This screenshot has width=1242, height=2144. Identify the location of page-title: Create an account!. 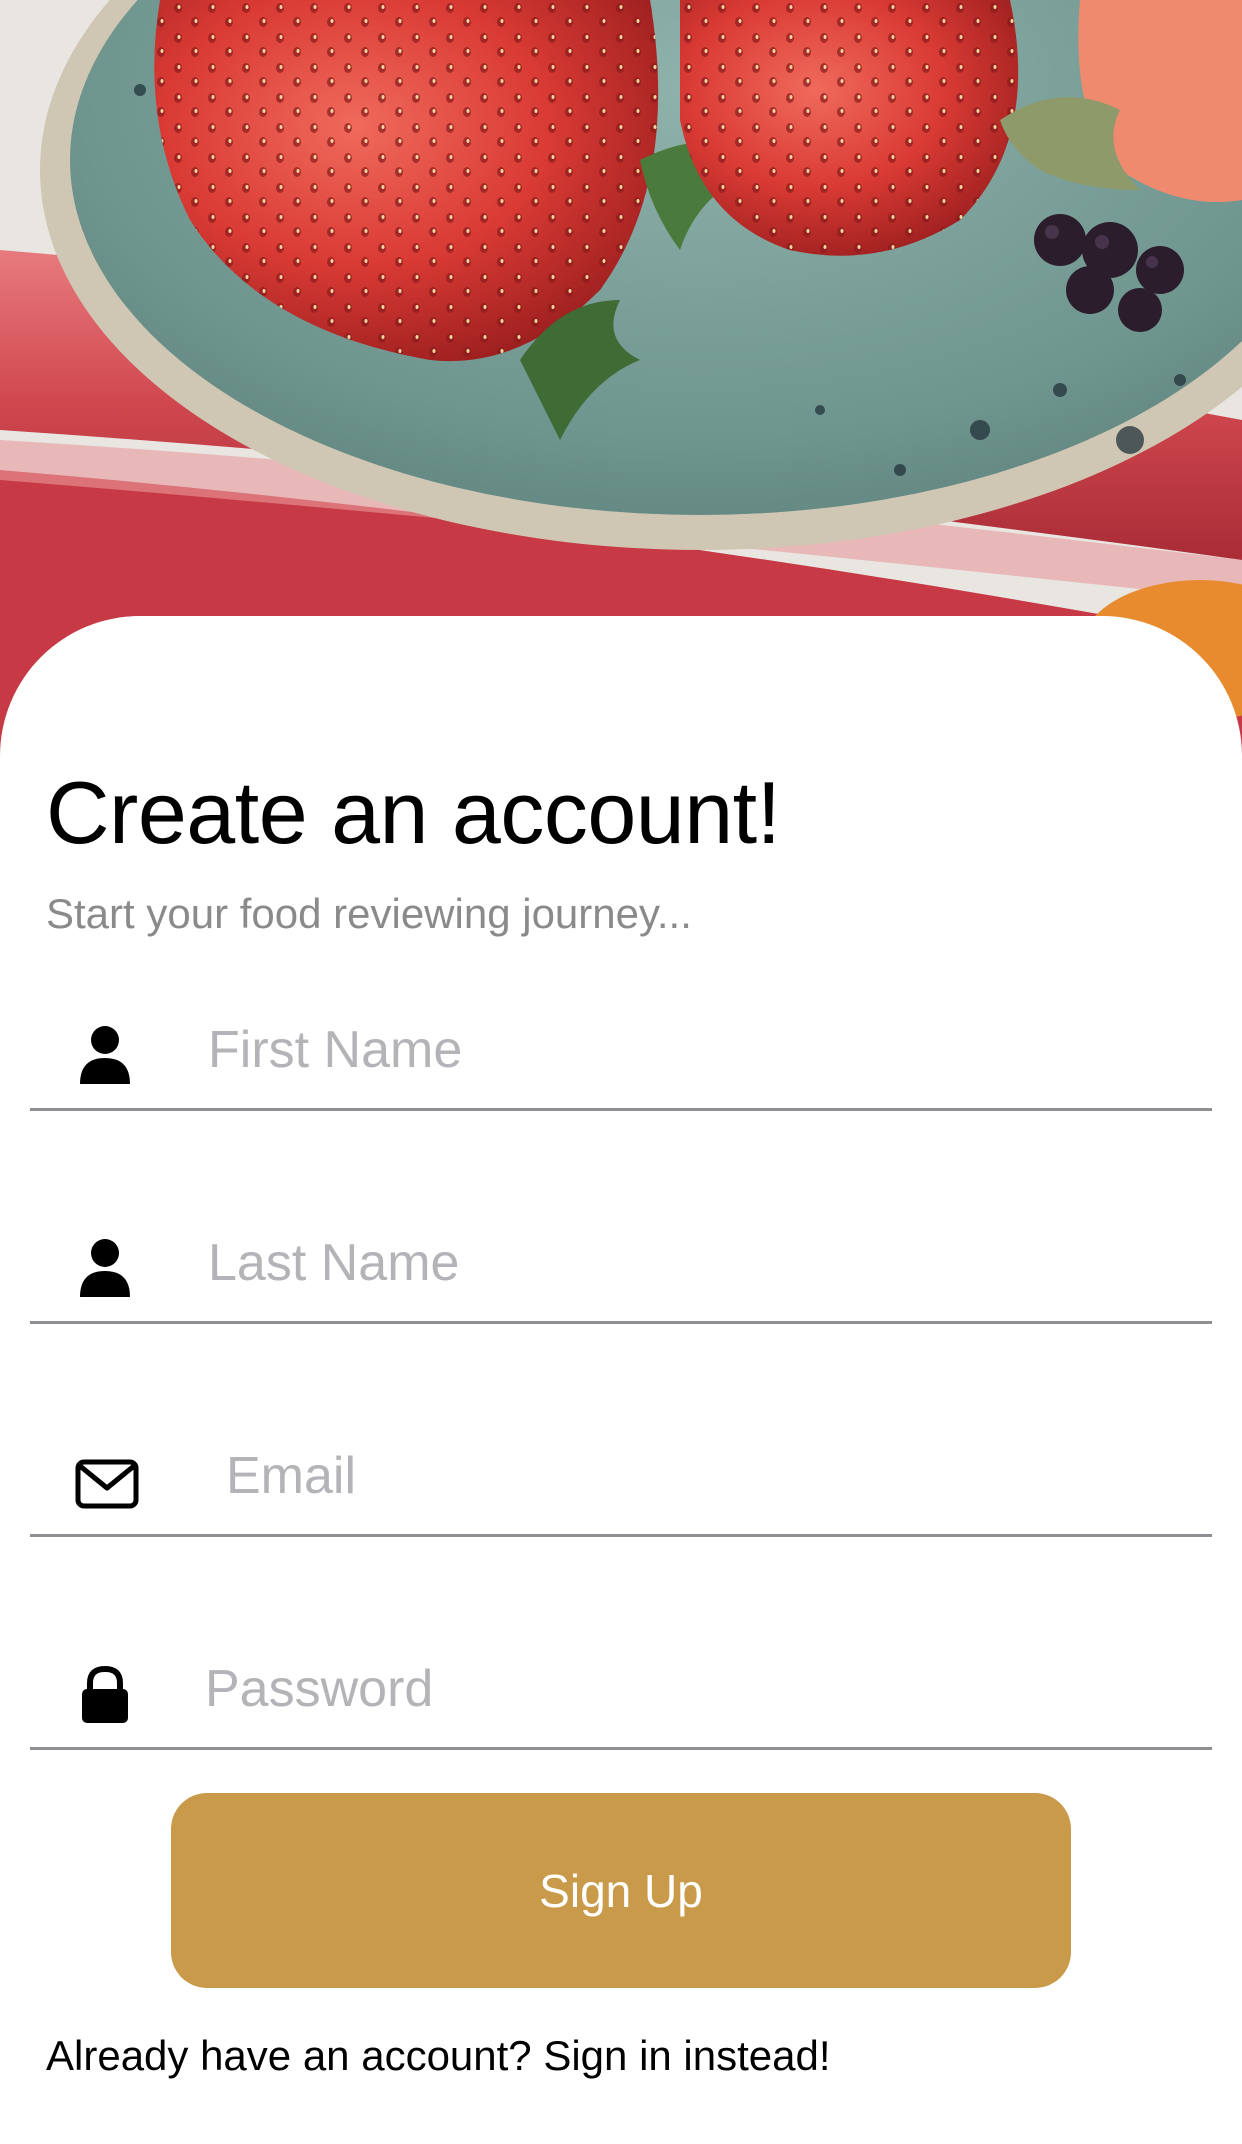
(413, 812).